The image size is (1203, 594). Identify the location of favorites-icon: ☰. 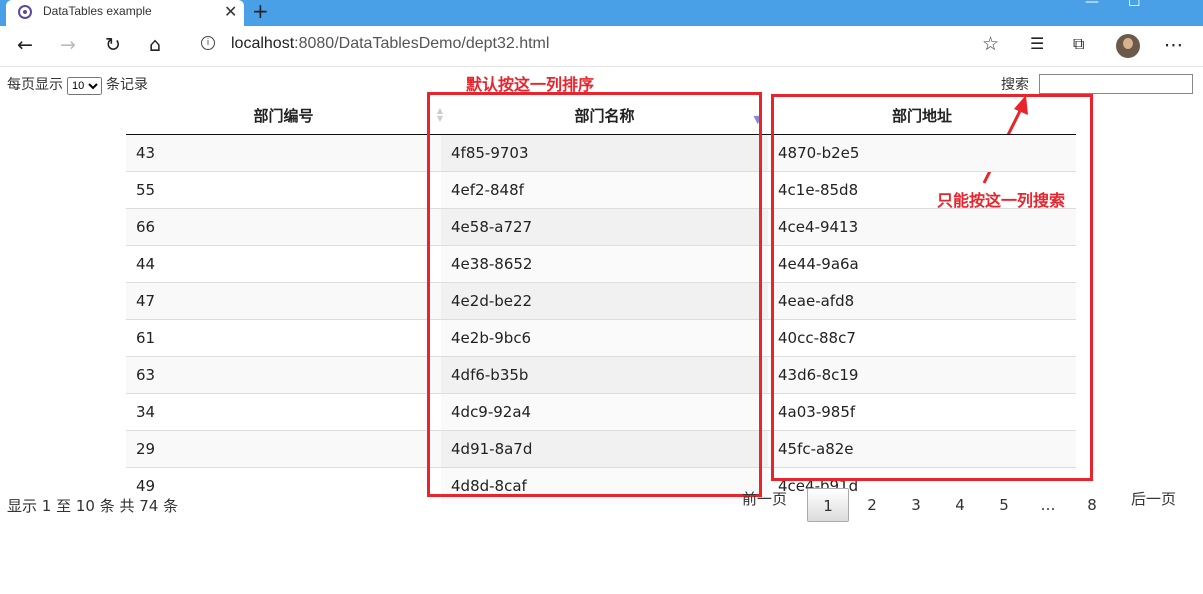
(1037, 43).